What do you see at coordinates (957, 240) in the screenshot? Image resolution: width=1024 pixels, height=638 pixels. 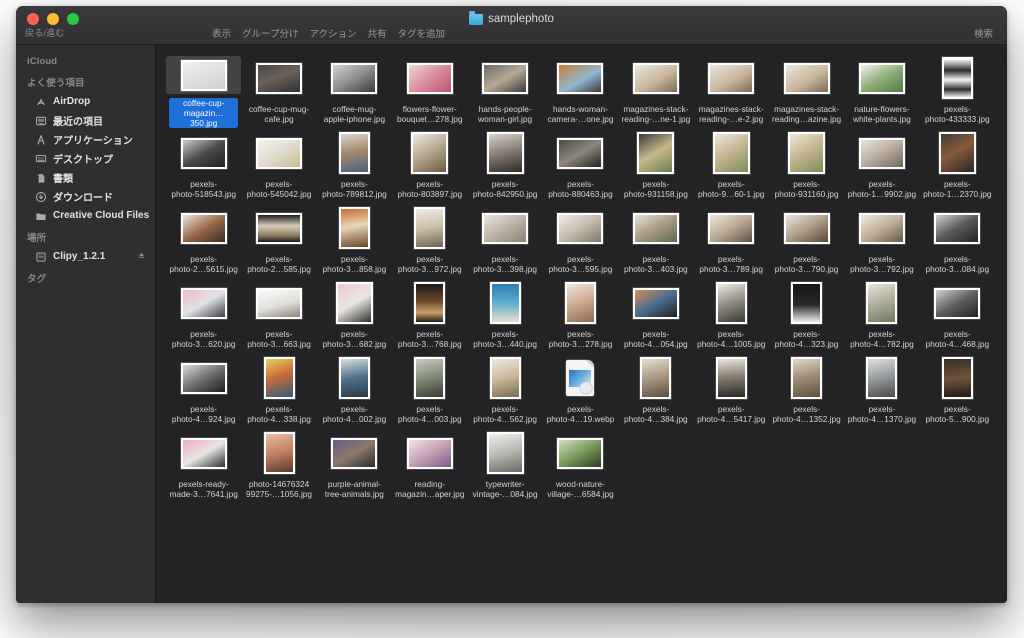 I see `file-item: pexels- photo-3…084.jpg` at bounding box center [957, 240].